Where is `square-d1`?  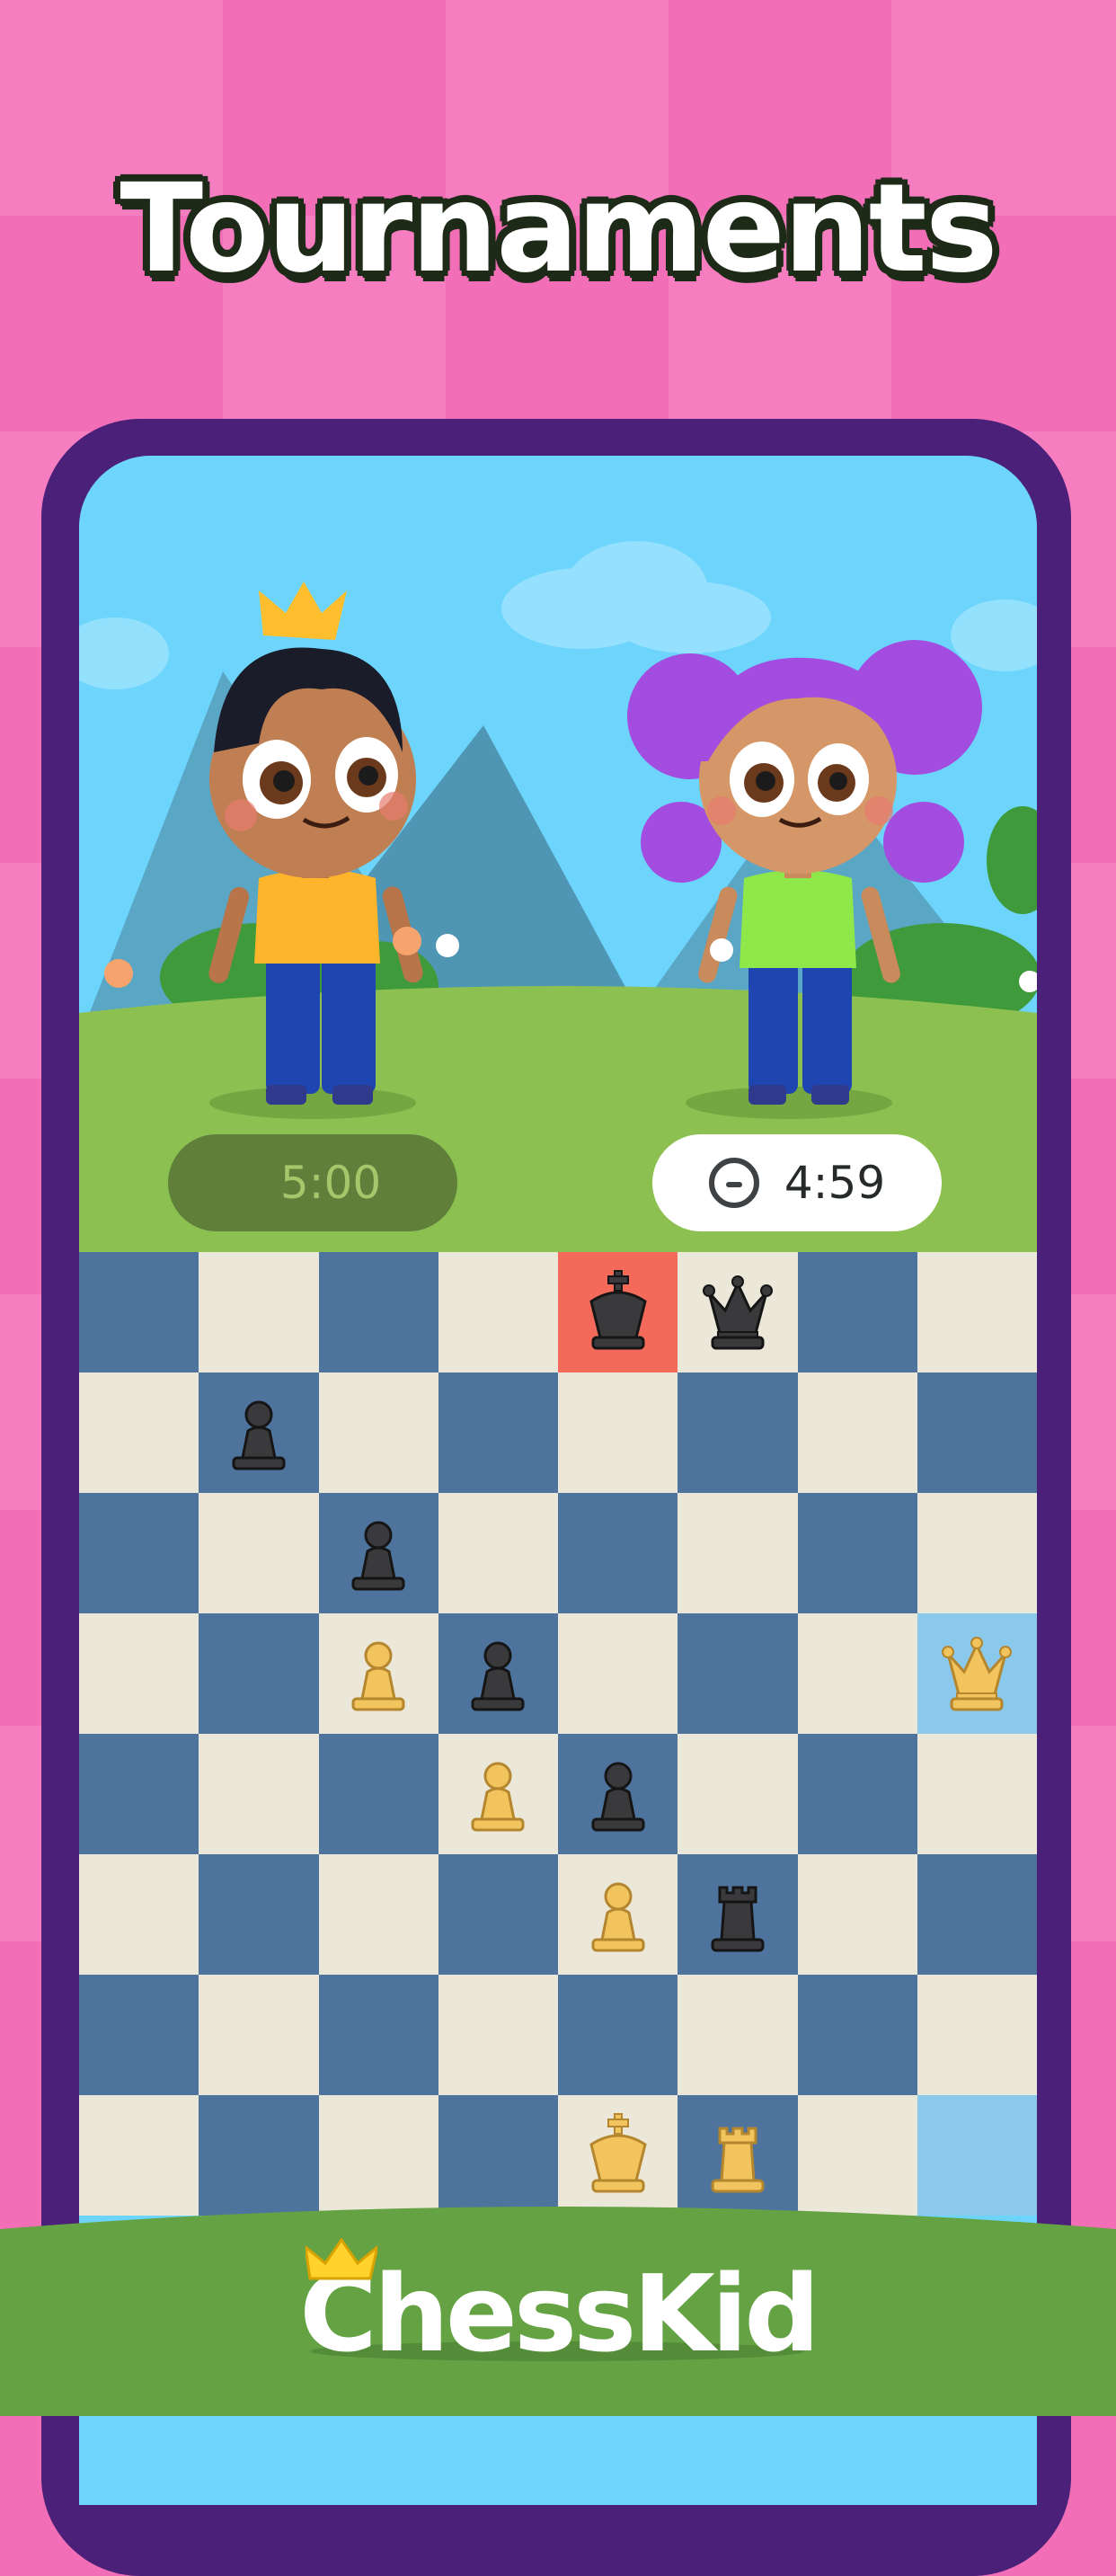 square-d1 is located at coordinates (498, 2155).